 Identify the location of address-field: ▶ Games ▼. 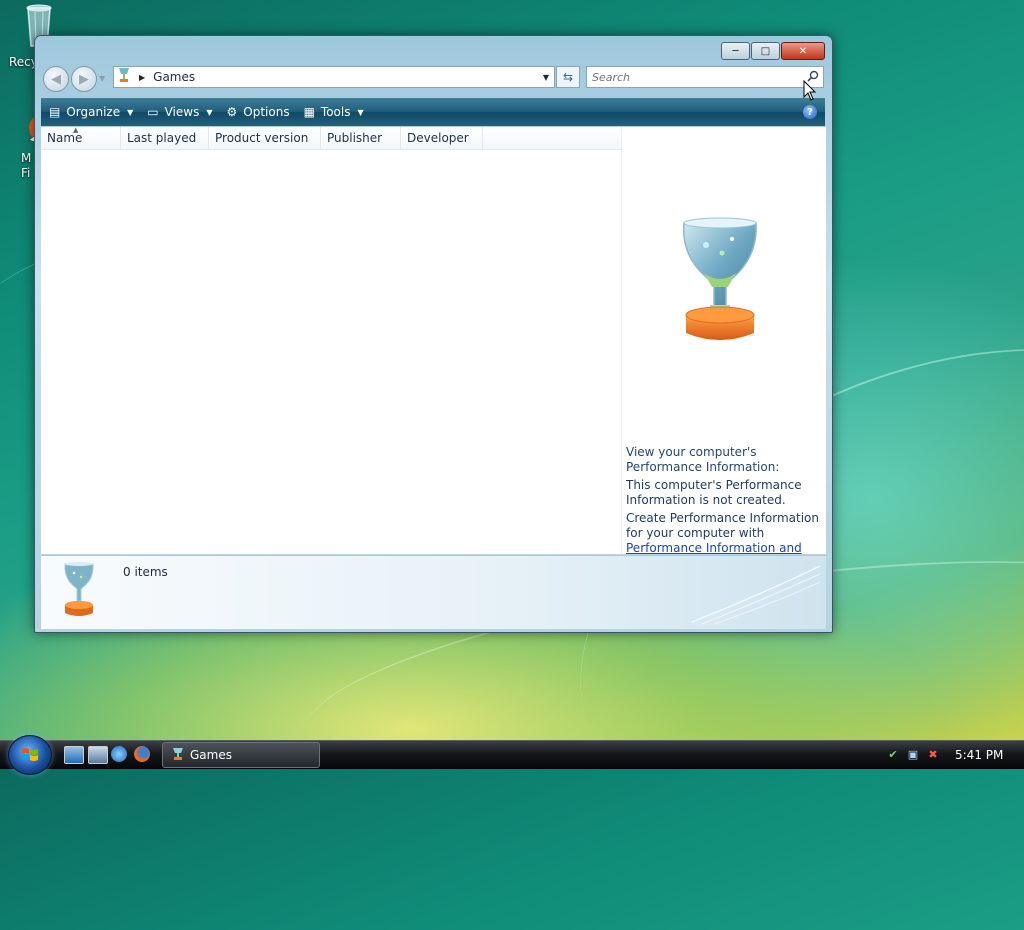
(334, 77).